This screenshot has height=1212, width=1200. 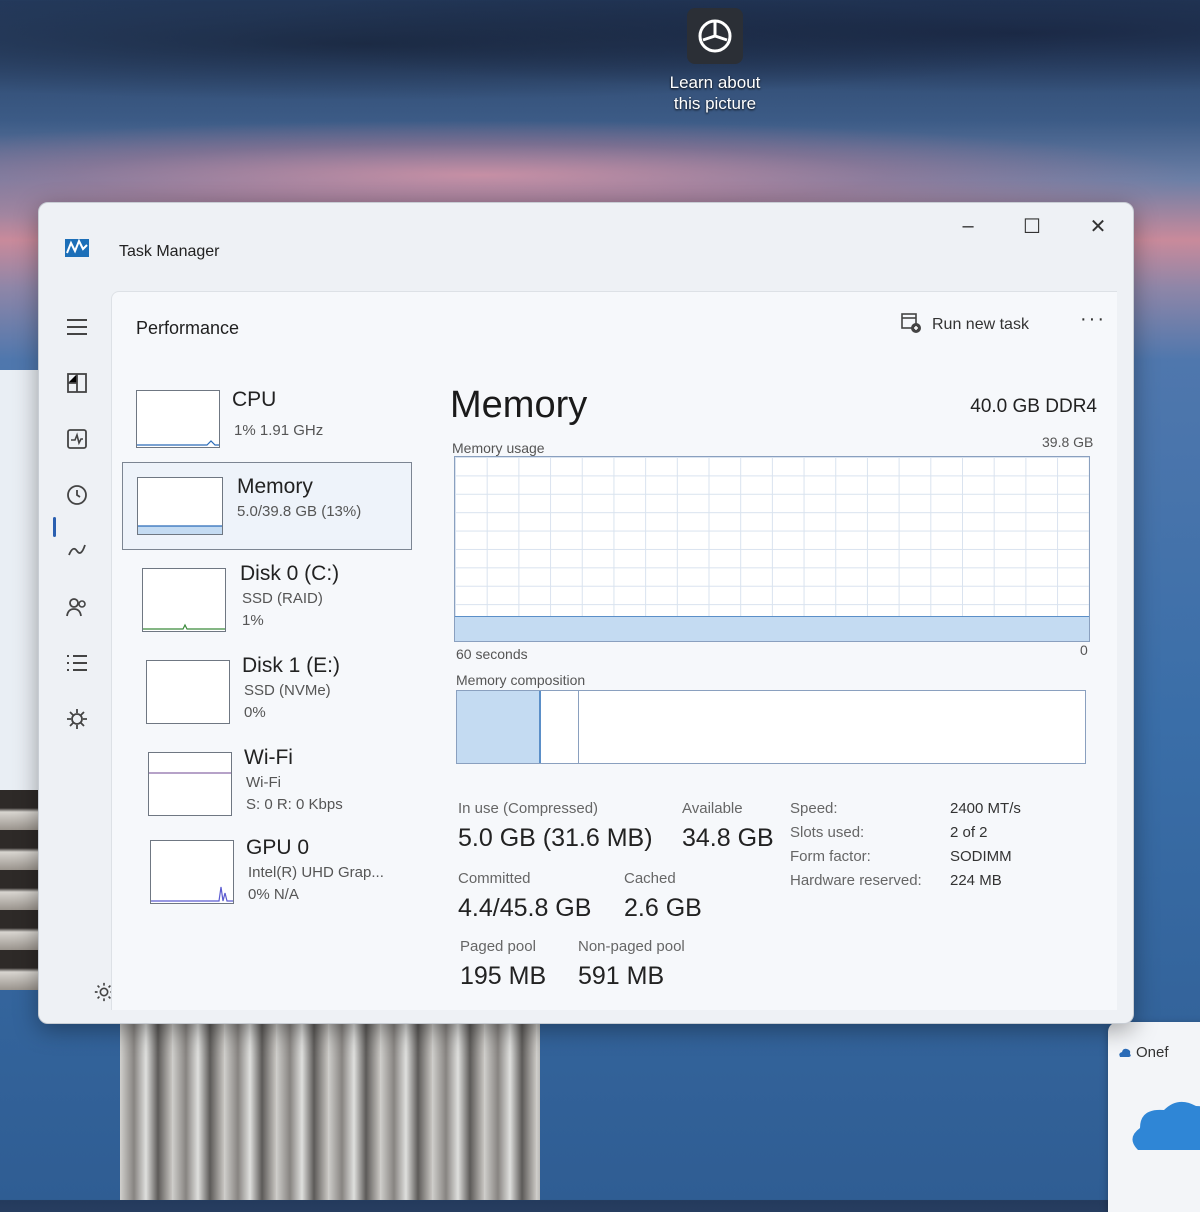 What do you see at coordinates (521, 680) in the screenshot?
I see `memory-composition-label: Memory composition` at bounding box center [521, 680].